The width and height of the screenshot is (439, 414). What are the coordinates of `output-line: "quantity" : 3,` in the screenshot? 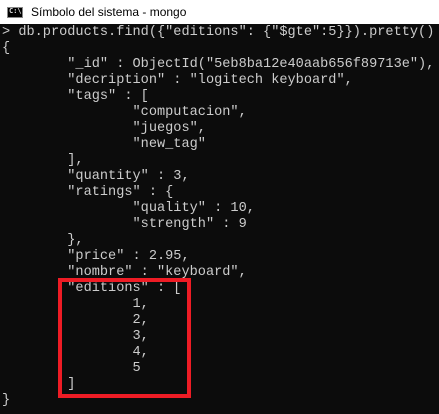 It's located at (96, 176).